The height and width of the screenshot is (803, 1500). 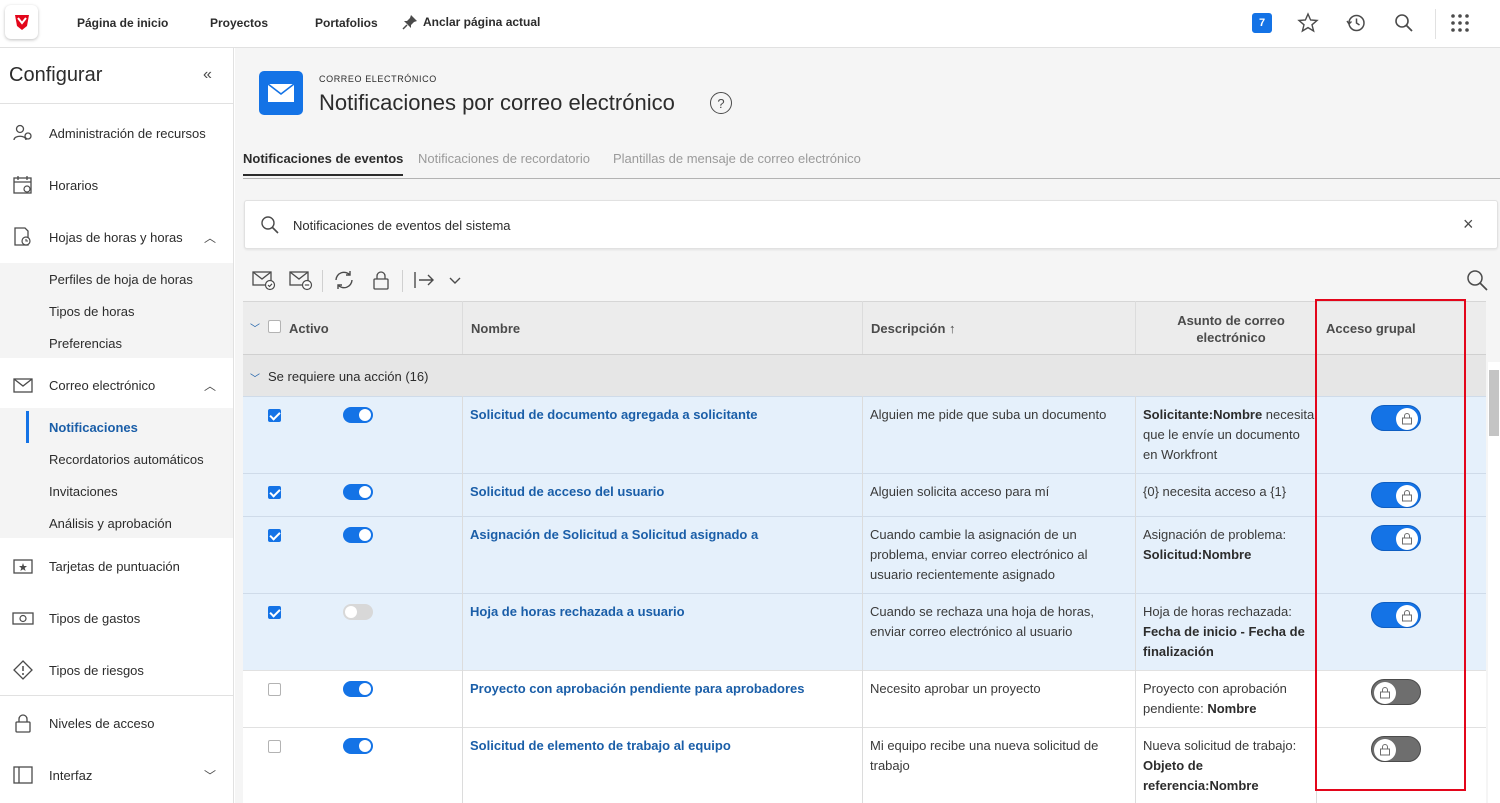 What do you see at coordinates (116, 133) in the screenshot?
I see `sidebar-item-resource-management: Administración de recursos` at bounding box center [116, 133].